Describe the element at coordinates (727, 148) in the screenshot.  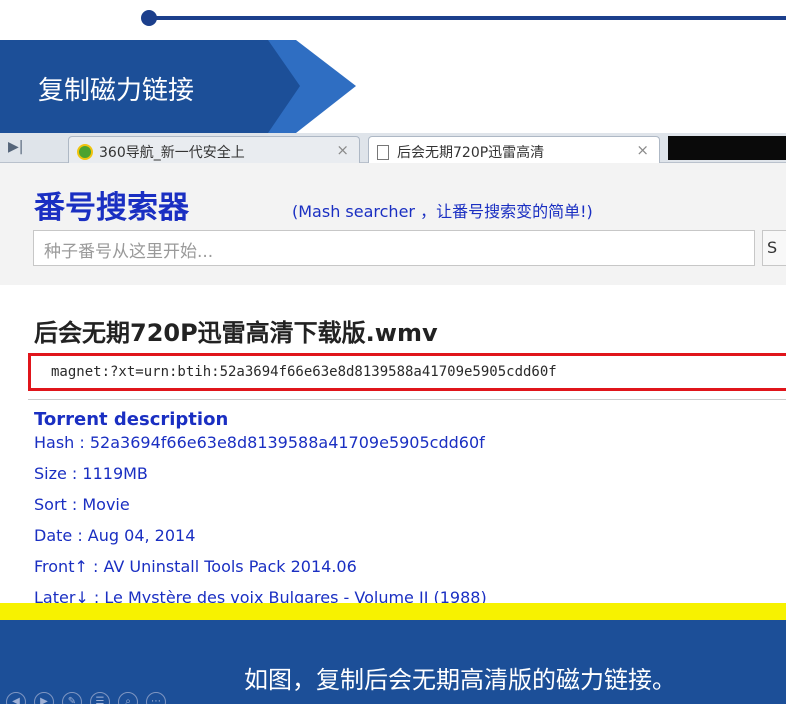
I see `redacted-area` at that location.